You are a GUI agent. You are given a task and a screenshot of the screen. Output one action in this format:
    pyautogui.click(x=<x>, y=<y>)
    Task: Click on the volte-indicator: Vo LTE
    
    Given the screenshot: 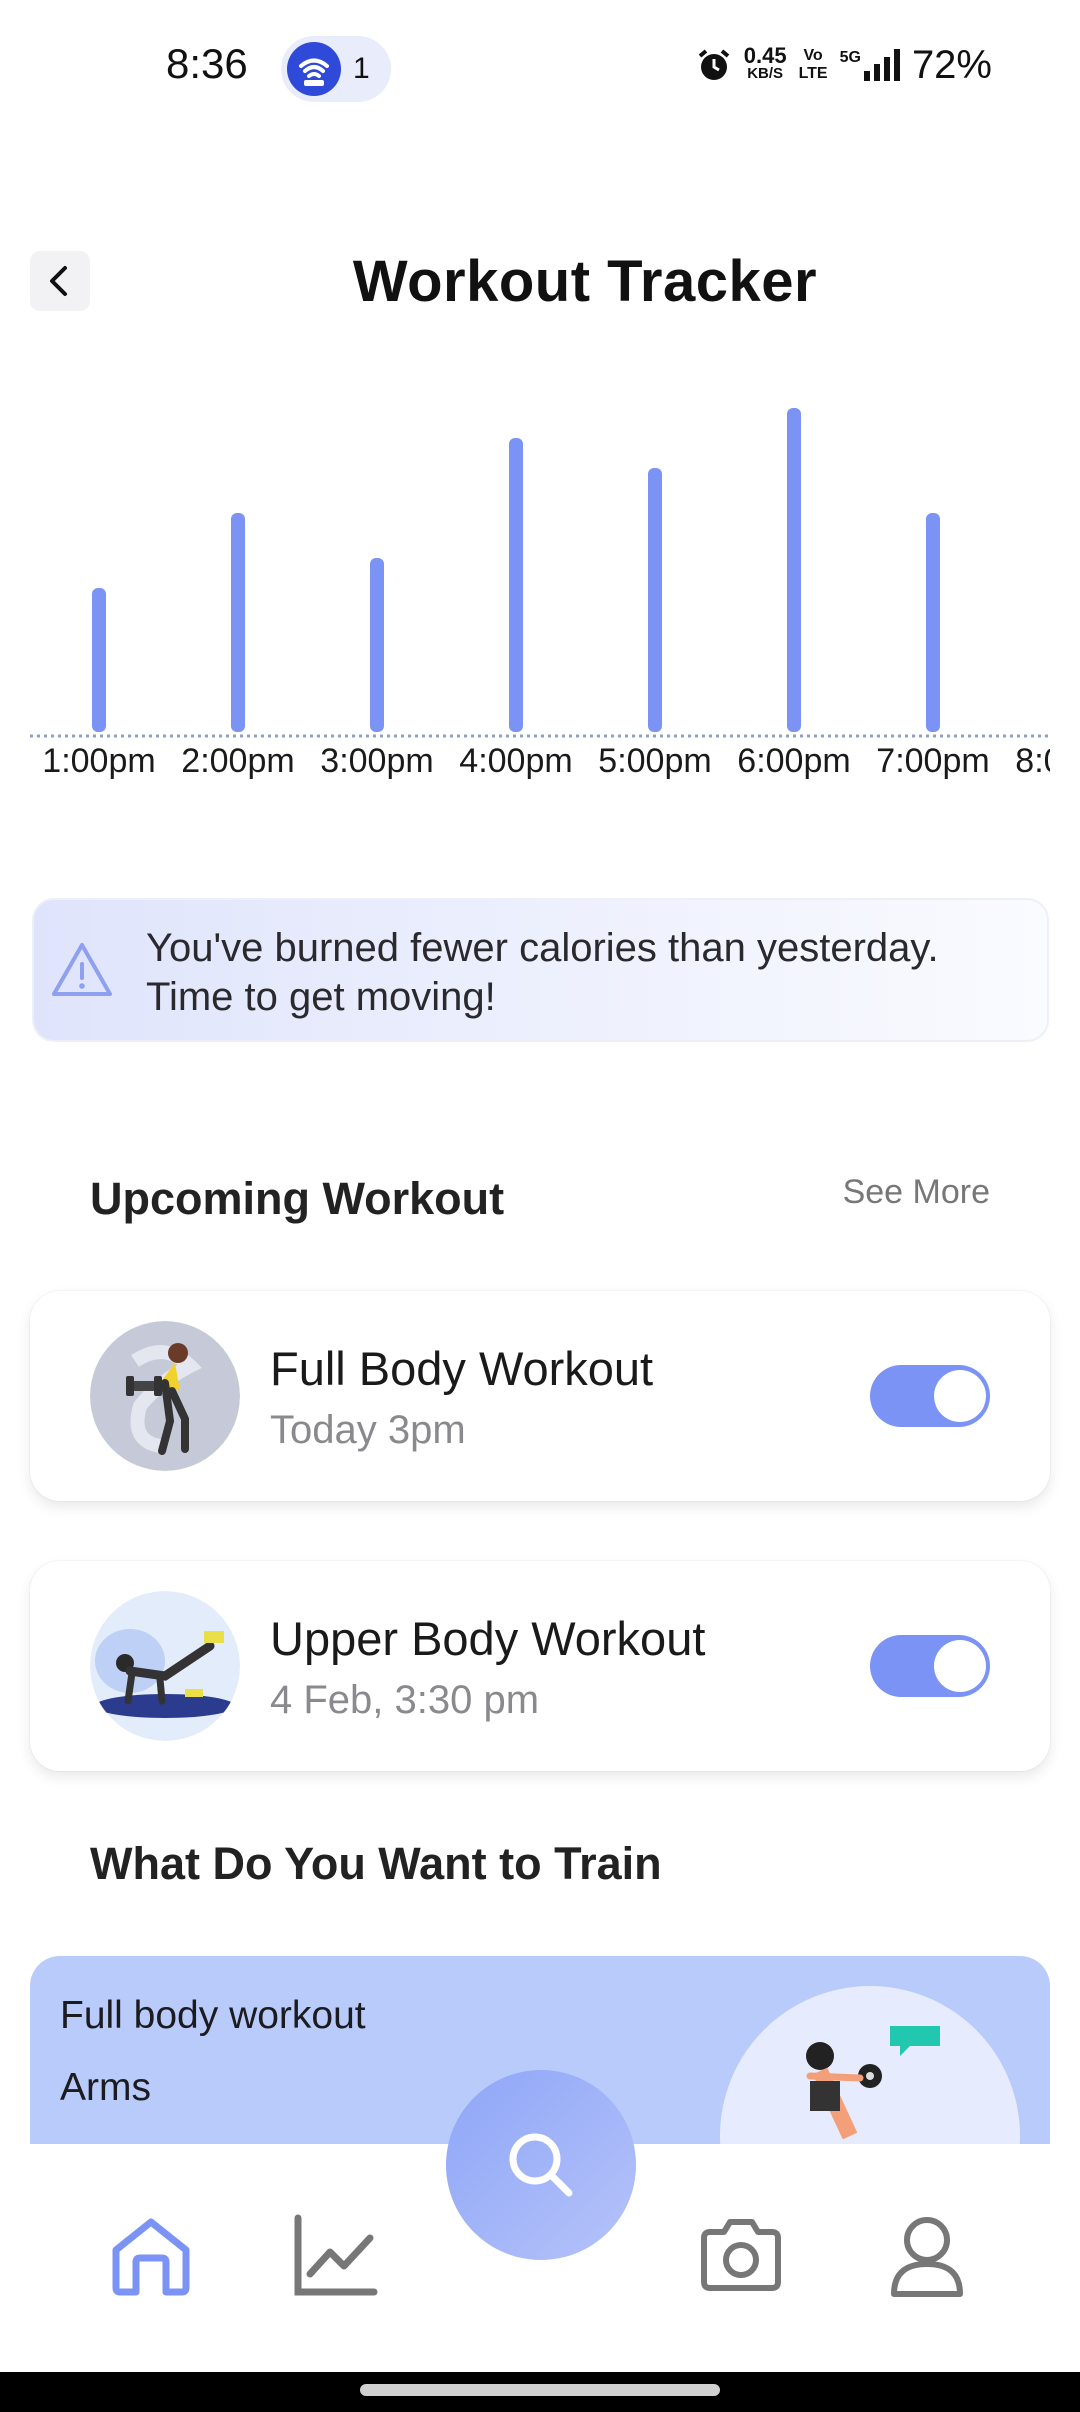 What is the action you would take?
    pyautogui.click(x=813, y=64)
    